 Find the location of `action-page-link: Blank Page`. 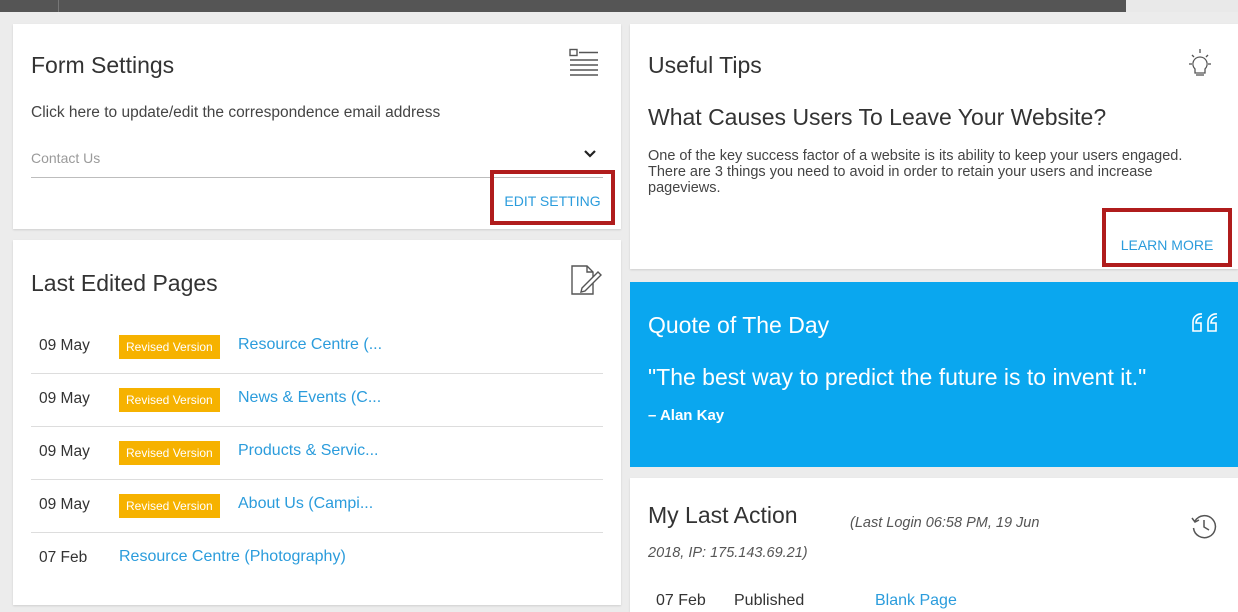

action-page-link: Blank Page is located at coordinates (916, 601).